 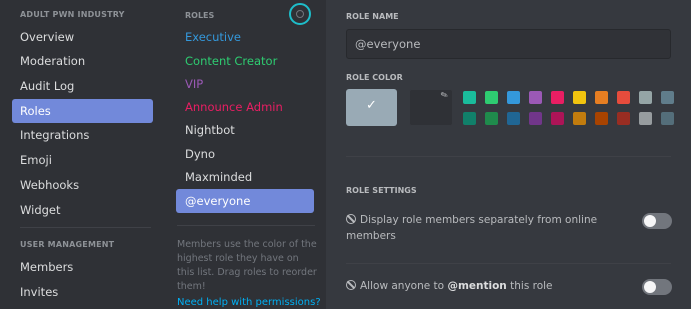 I want to click on role-item-maxminded: Maxminded, so click(x=245, y=177).